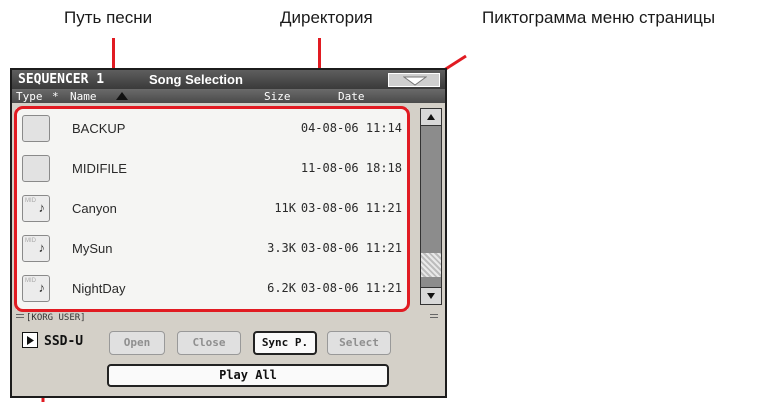  I want to click on select-button: Select, so click(359, 343).